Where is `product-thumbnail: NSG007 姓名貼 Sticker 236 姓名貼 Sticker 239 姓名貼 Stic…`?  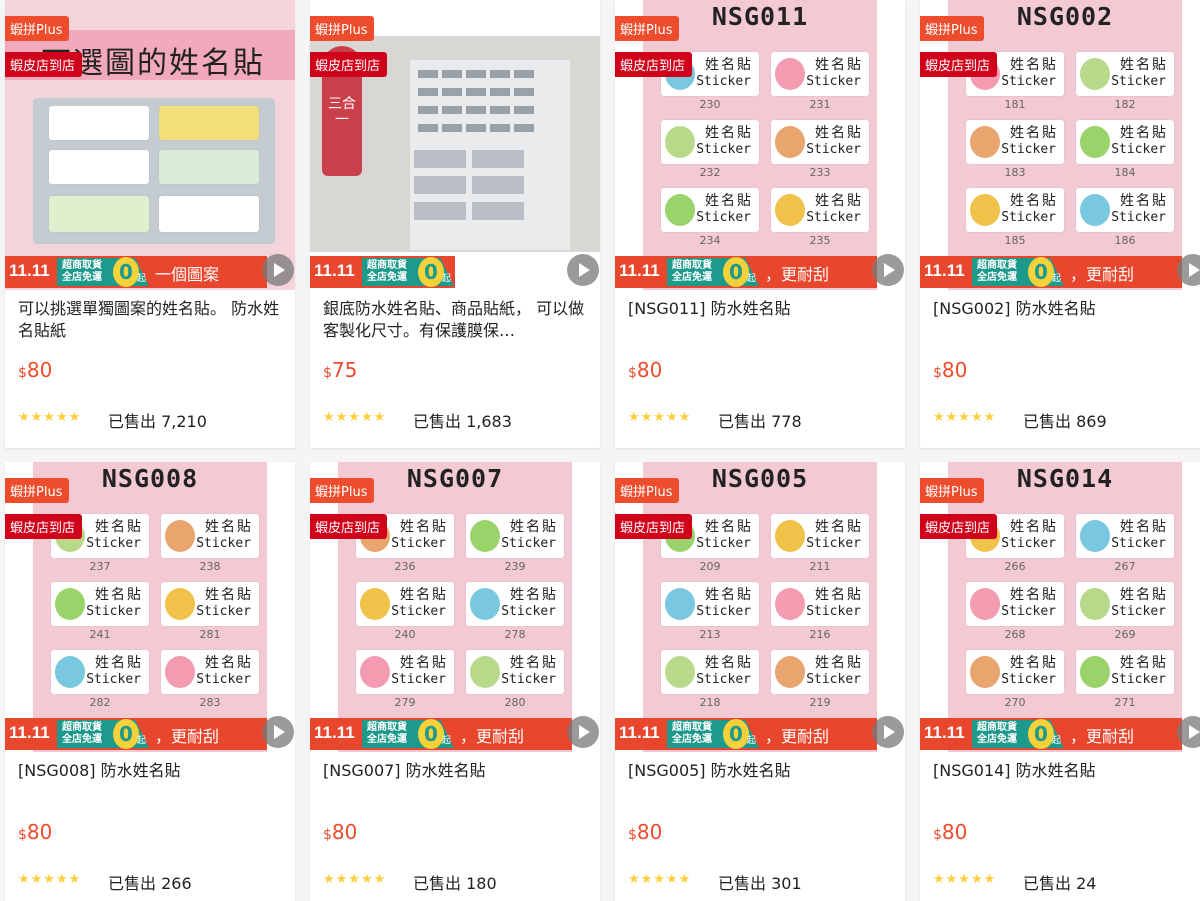
product-thumbnail: NSG007 姓名貼 Sticker 236 姓名貼 Sticker 239 姓名貼 Stic… is located at coordinates (455, 607).